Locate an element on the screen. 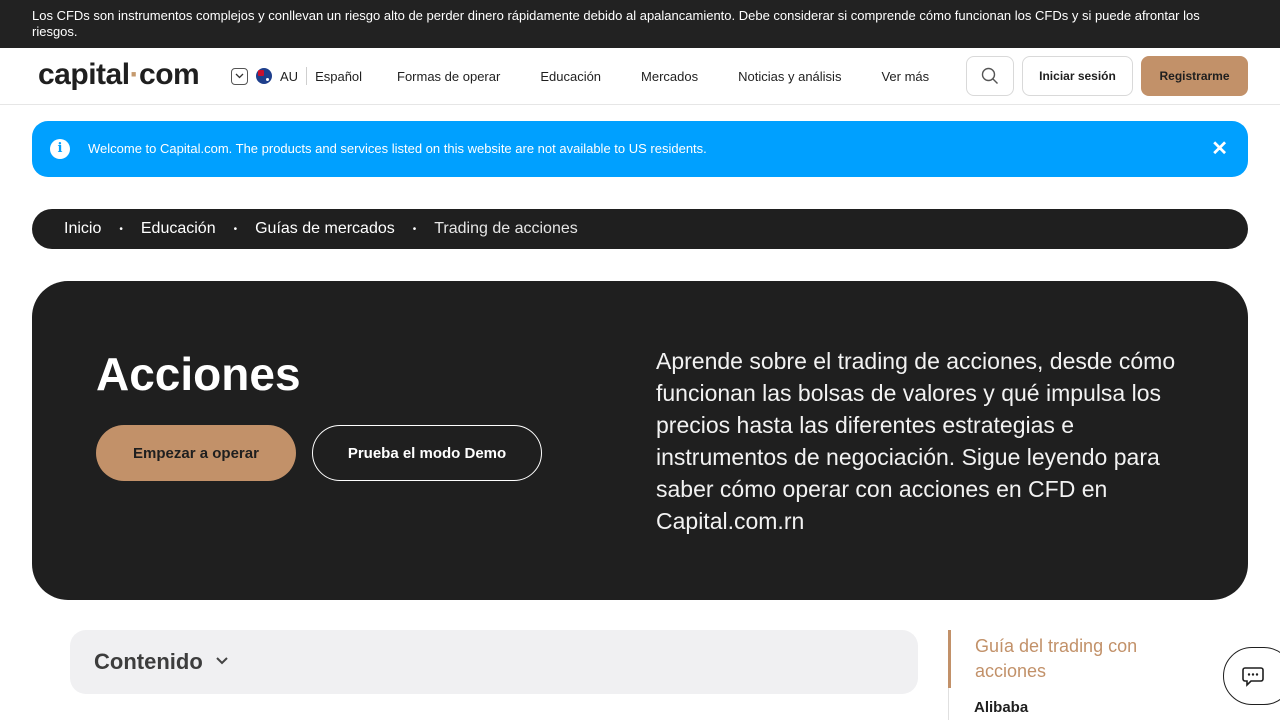 Image resolution: width=1280 pixels, height=720 pixels. nav-item-formas-de-operar: Formas de operar is located at coordinates (448, 76).